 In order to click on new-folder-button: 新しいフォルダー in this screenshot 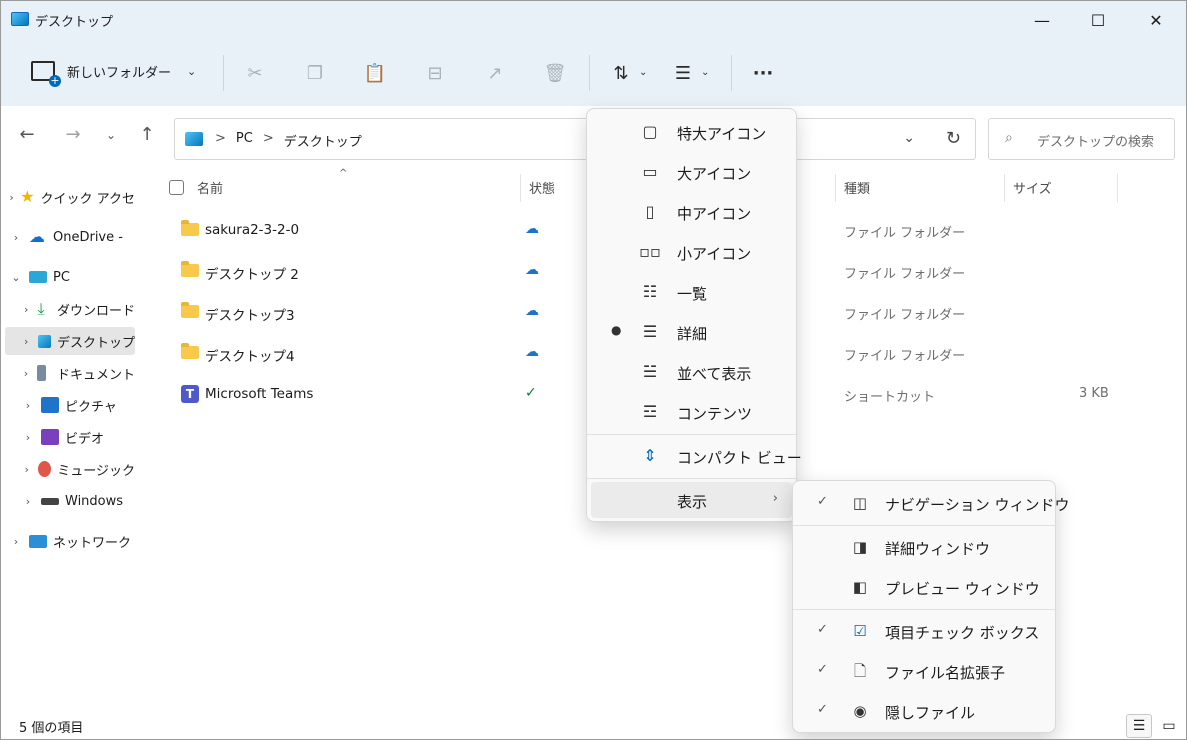, I will do `click(101, 74)`.